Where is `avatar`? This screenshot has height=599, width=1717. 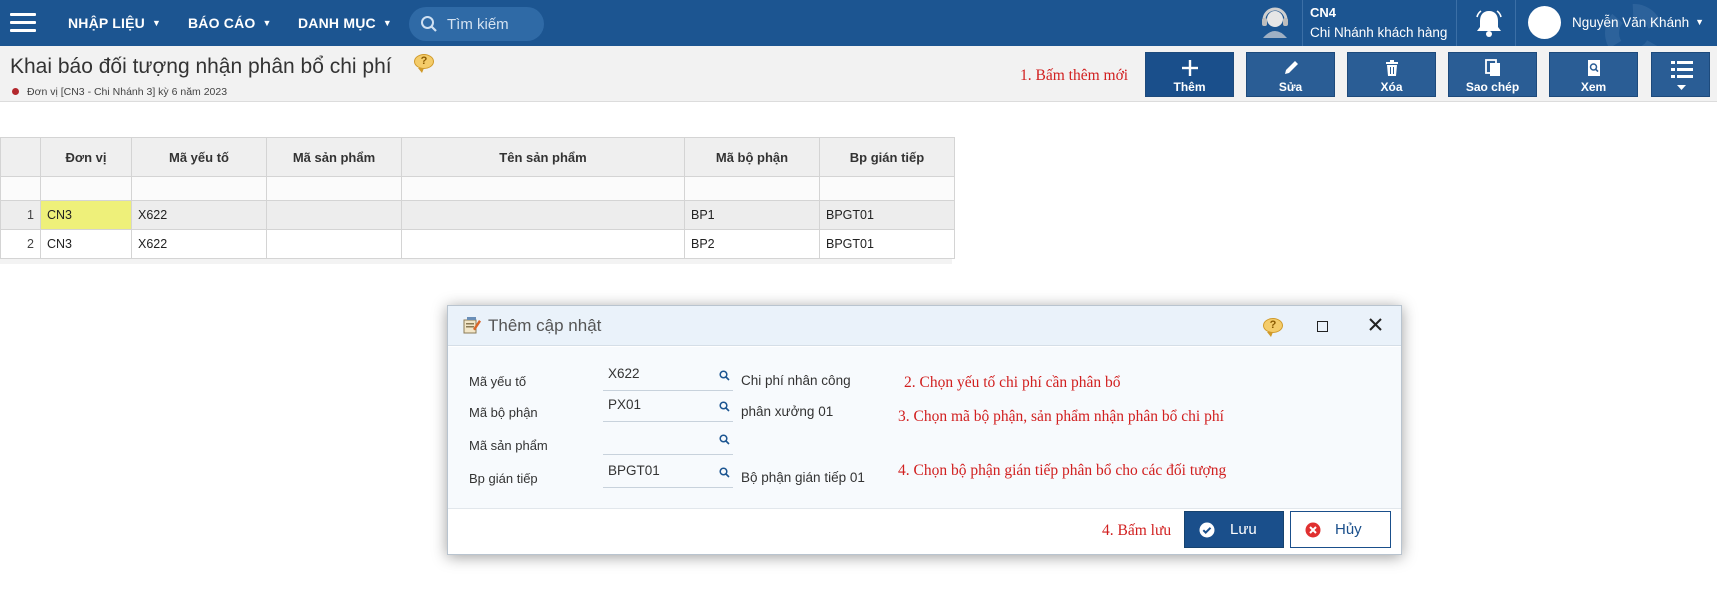 avatar is located at coordinates (1544, 22).